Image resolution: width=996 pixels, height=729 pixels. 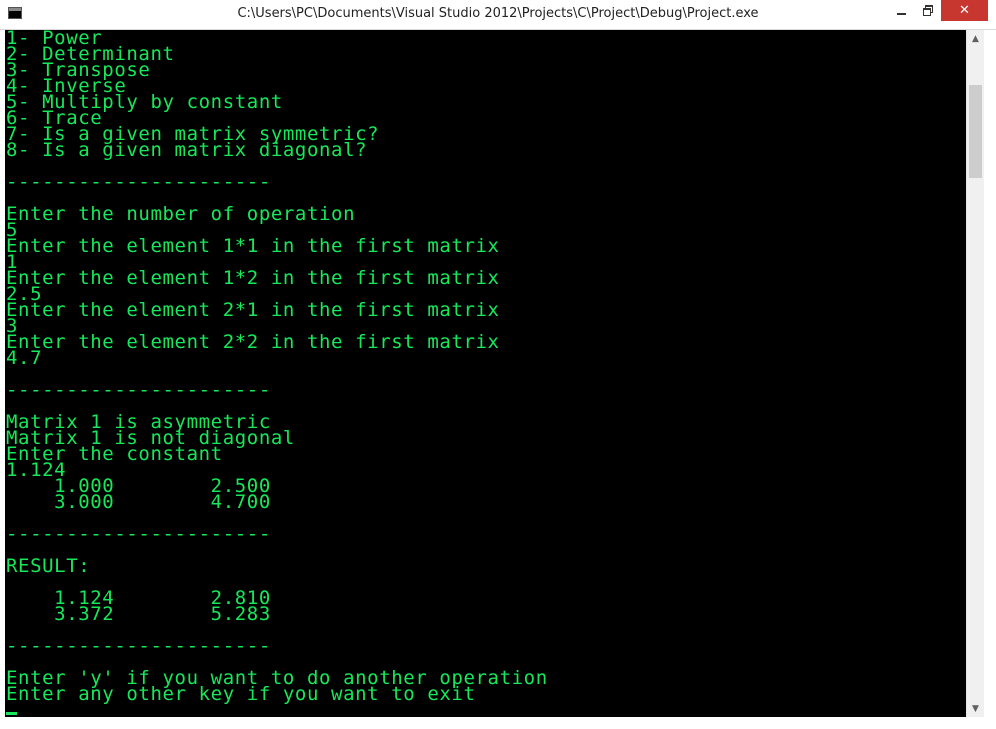 I want to click on close-button: ✕, so click(x=964, y=10).